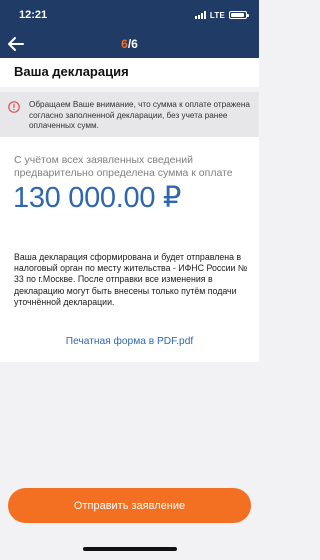 The width and height of the screenshot is (320, 560). I want to click on page-header: Ваша декларация, so click(129, 72).